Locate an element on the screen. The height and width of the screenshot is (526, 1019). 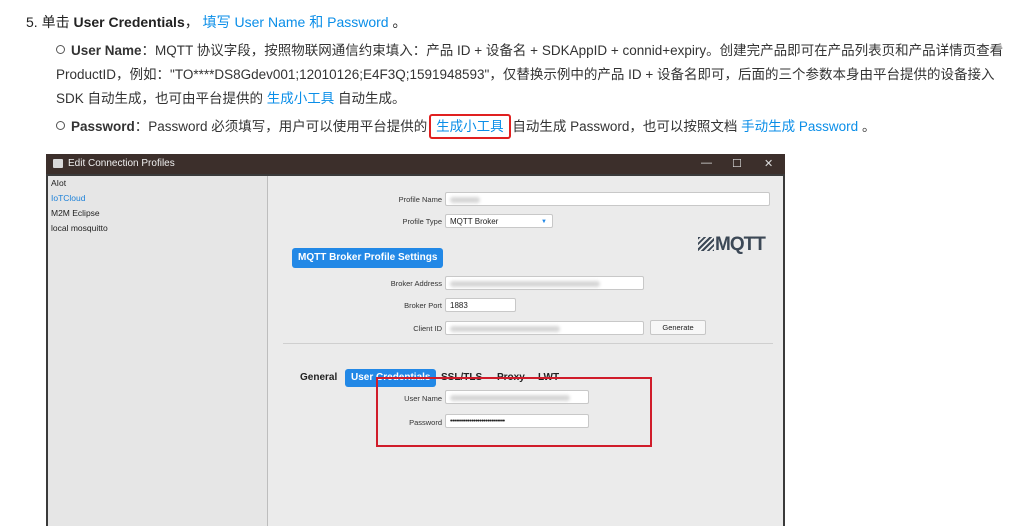
profile-type-label: Profile Type is located at coordinates (422, 221).